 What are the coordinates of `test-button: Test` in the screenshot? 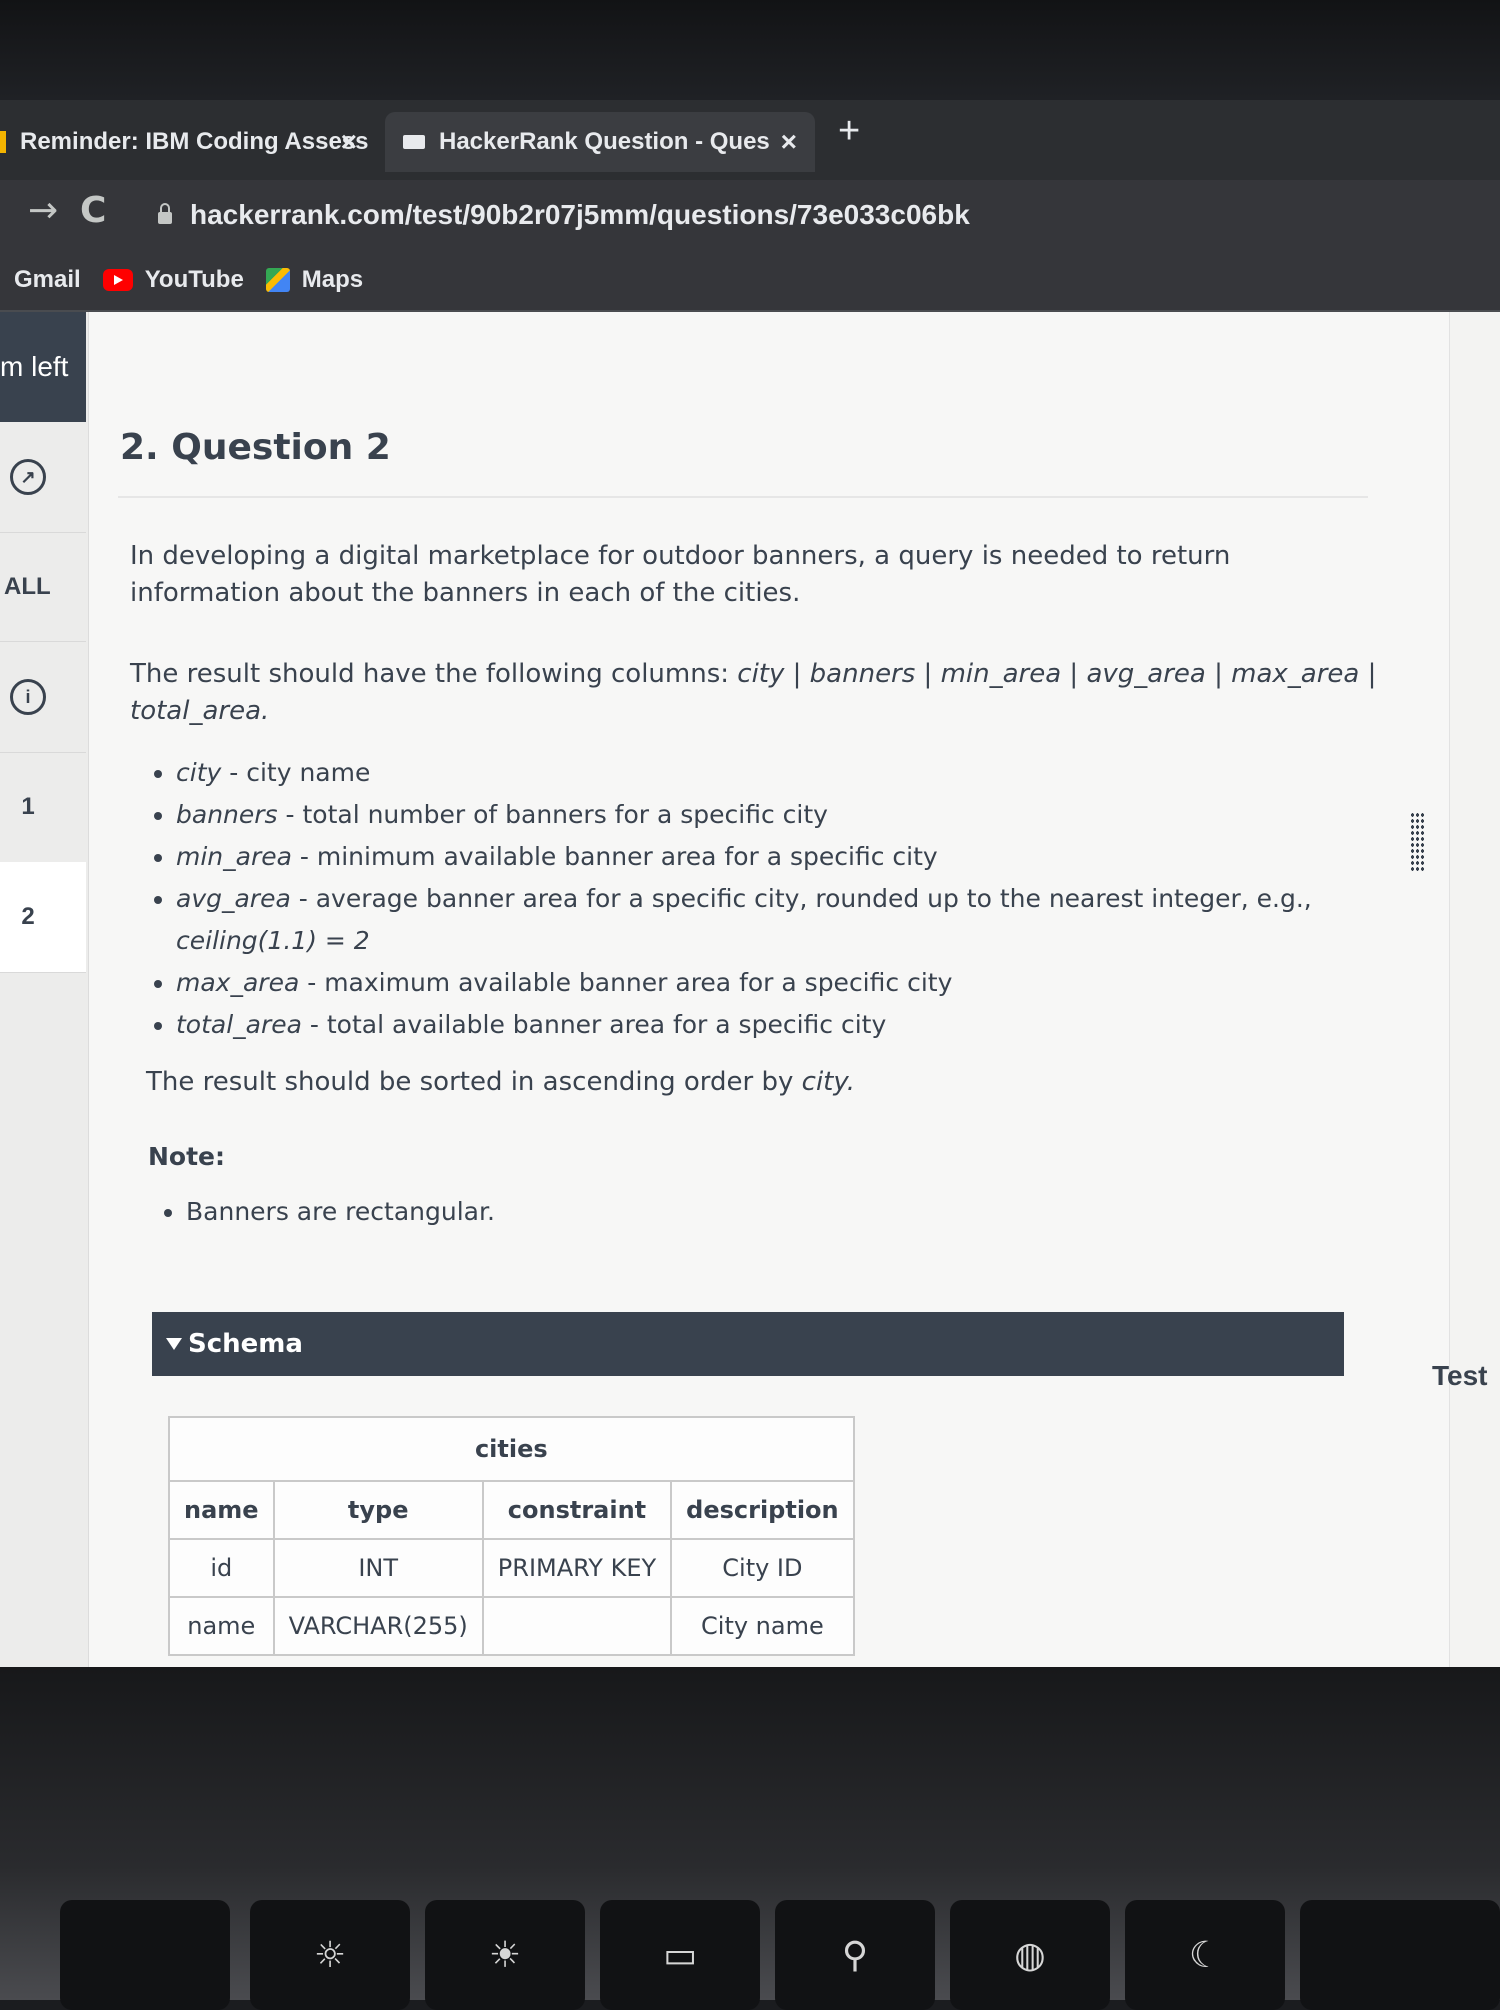 It's located at (1460, 1376).